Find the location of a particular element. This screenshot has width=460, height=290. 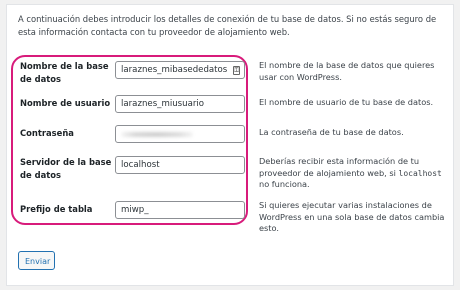

password-description: La contraseña de tu base de datos. is located at coordinates (331, 132).